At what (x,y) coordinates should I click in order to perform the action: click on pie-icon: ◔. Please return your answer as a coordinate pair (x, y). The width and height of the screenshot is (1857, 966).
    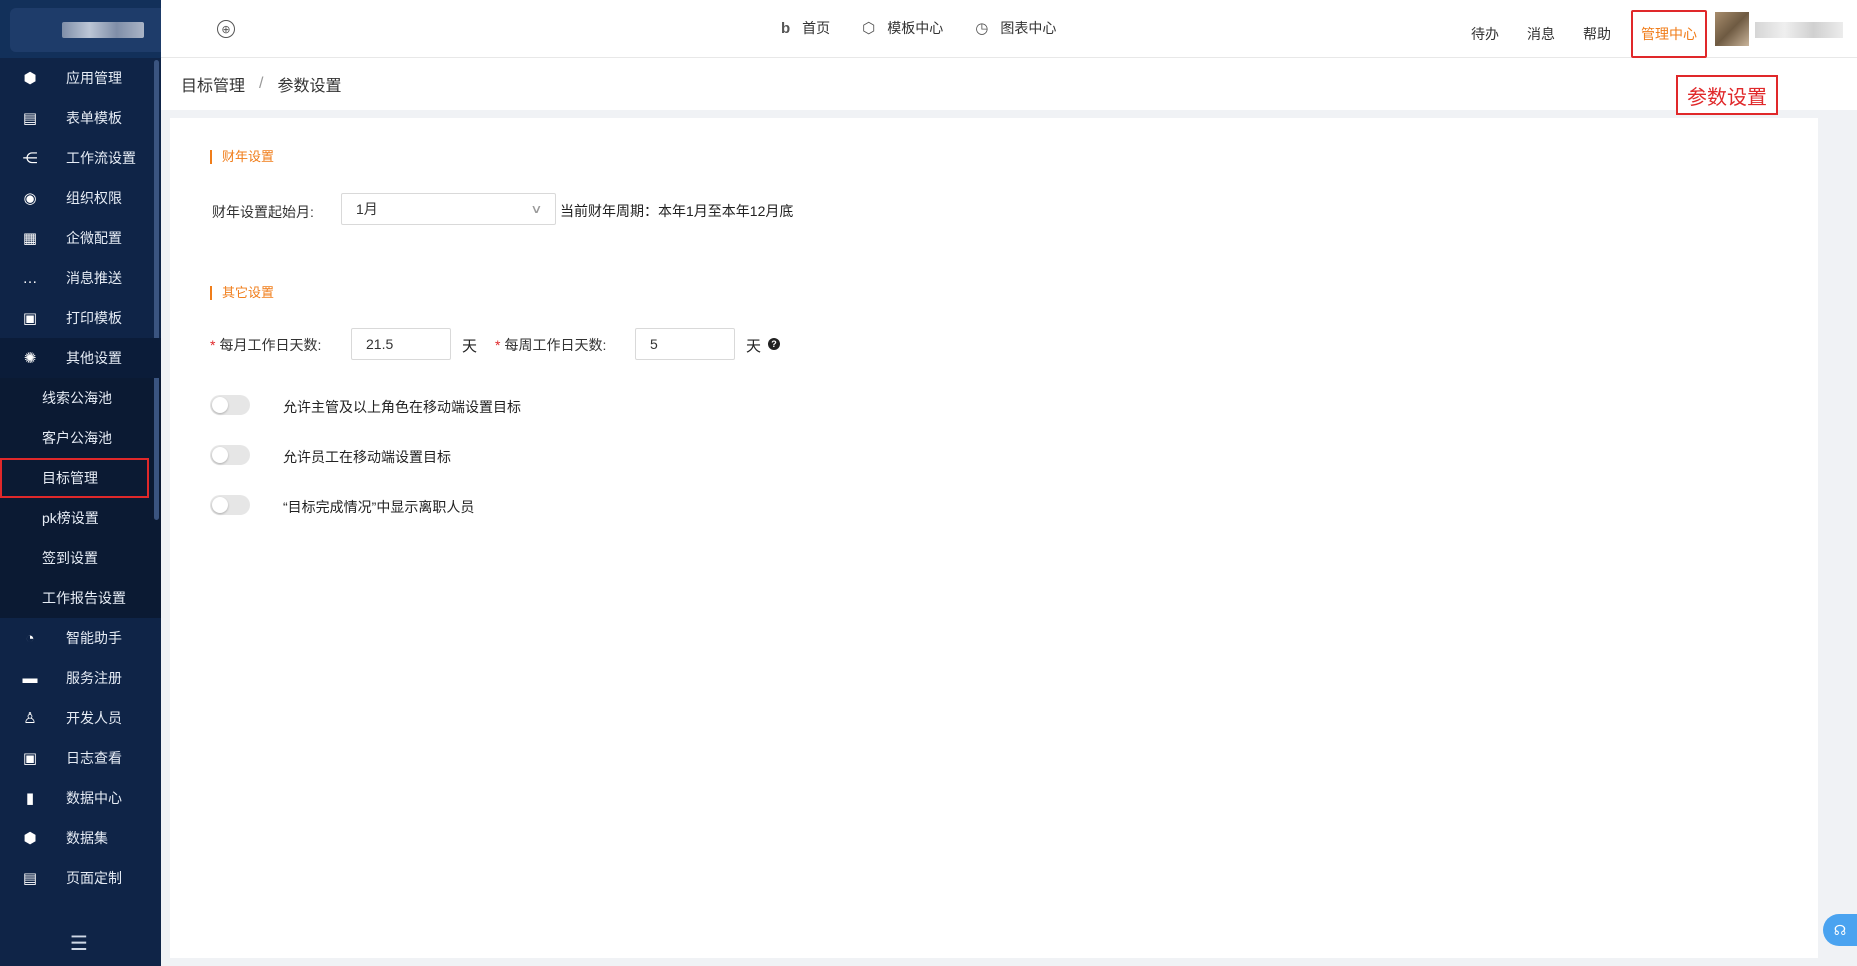
    Looking at the image, I should click on (30, 638).